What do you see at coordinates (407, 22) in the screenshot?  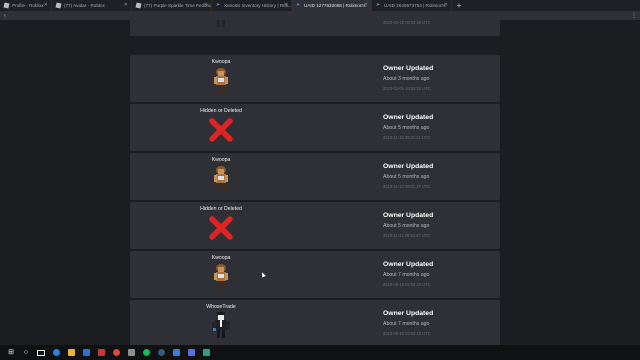 I see `timestamp: 2020-03-18 09:03:48 UTC` at bounding box center [407, 22].